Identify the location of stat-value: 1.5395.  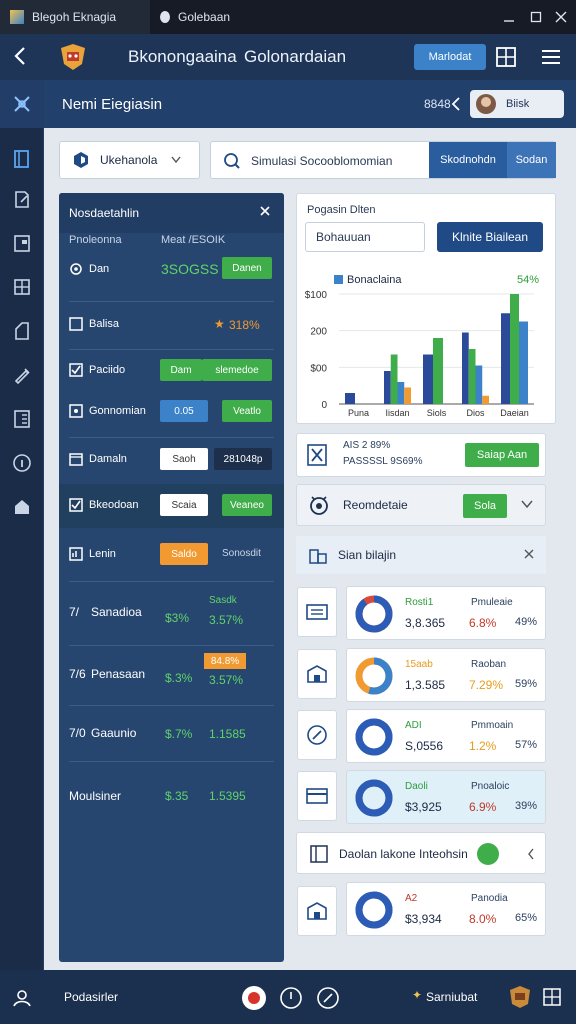
(227, 796).